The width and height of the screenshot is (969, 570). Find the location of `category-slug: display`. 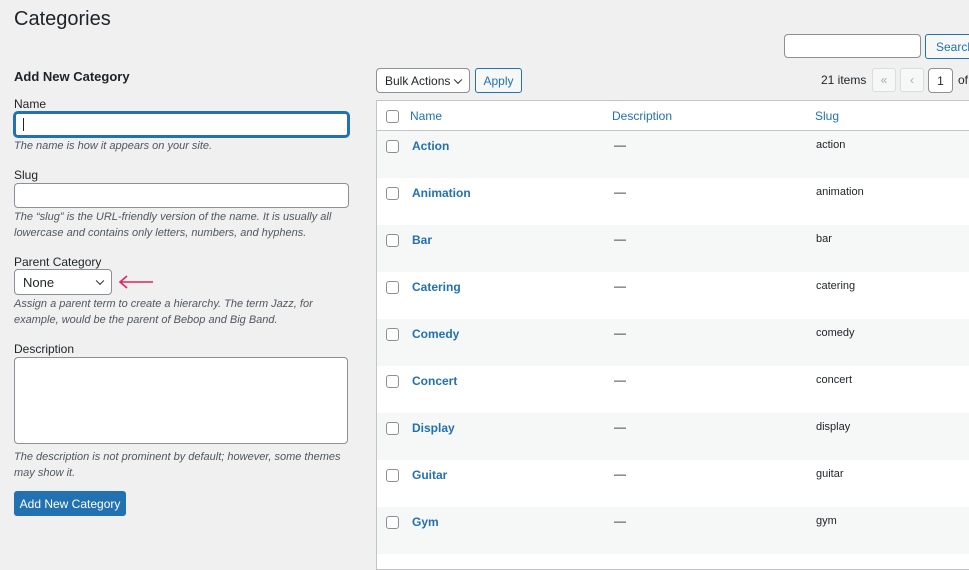

category-slug: display is located at coordinates (833, 427).